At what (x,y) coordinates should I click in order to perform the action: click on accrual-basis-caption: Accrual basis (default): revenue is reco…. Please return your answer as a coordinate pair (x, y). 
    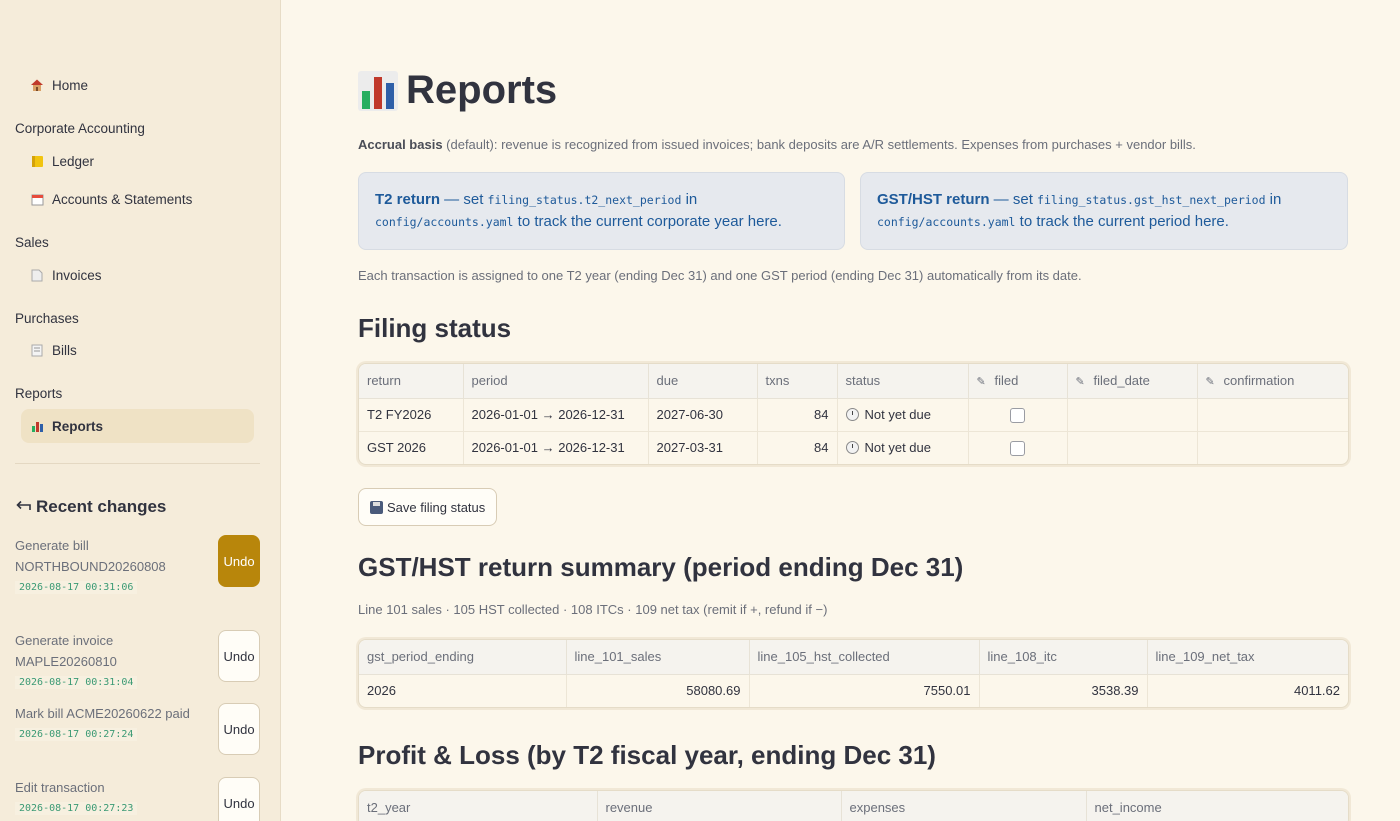
    Looking at the image, I should click on (777, 144).